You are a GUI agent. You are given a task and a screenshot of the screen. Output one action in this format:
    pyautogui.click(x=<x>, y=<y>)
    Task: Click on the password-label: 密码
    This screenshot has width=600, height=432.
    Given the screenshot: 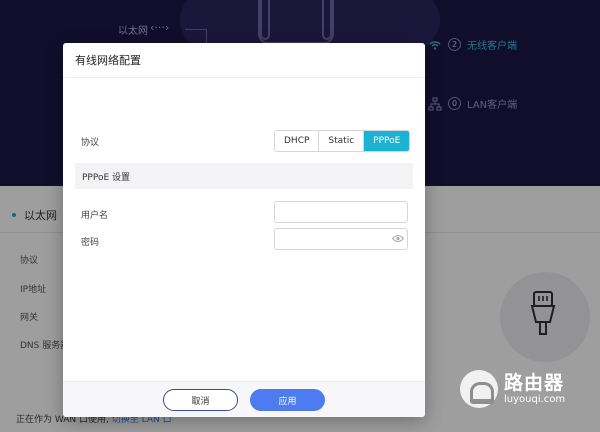 What is the action you would take?
    pyautogui.click(x=90, y=243)
    